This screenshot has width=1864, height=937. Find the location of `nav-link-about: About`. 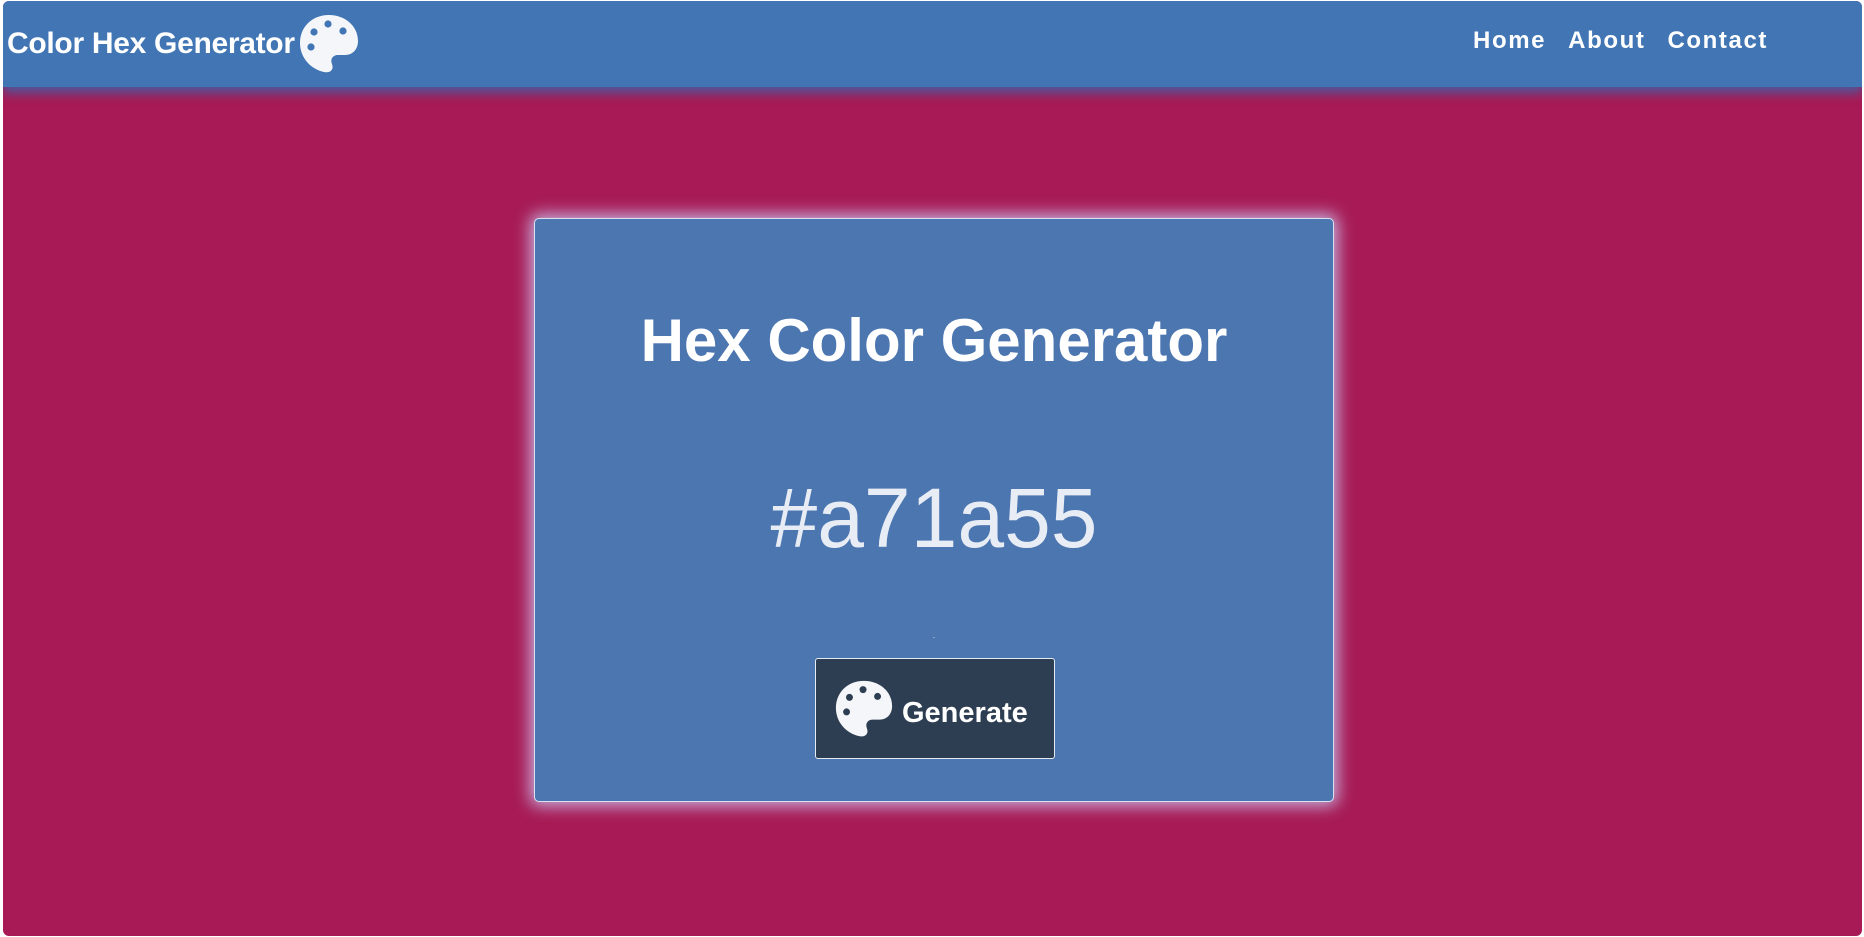

nav-link-about: About is located at coordinates (1606, 41).